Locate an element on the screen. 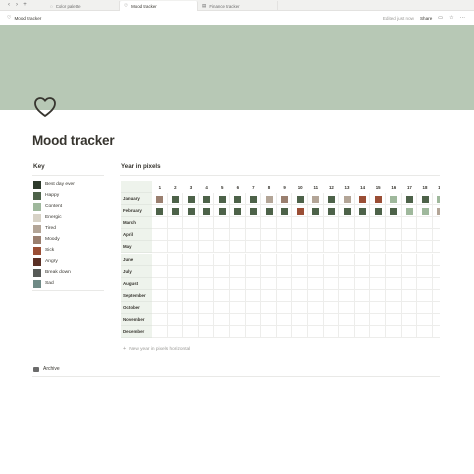 The height and width of the screenshot is (474, 474). tab-color-palette: ◌ Color palette is located at coordinates (83, 6).